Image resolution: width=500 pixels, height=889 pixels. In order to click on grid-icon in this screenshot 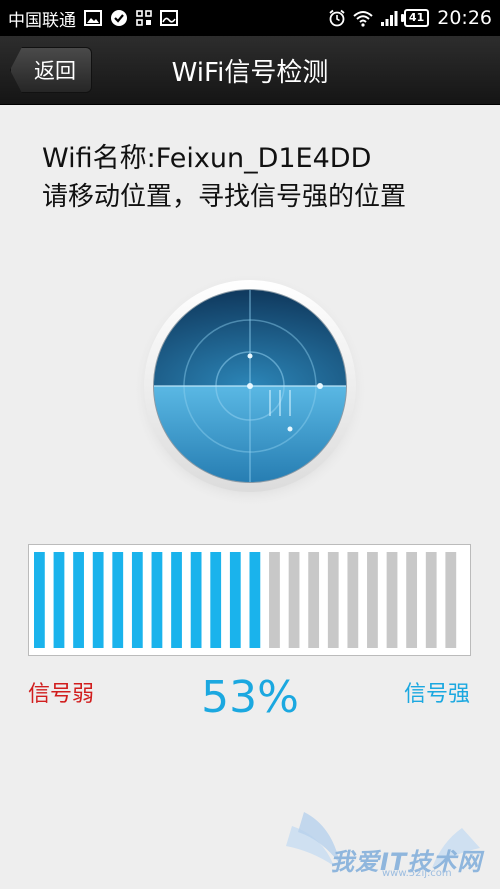, I will do `click(144, 18)`.